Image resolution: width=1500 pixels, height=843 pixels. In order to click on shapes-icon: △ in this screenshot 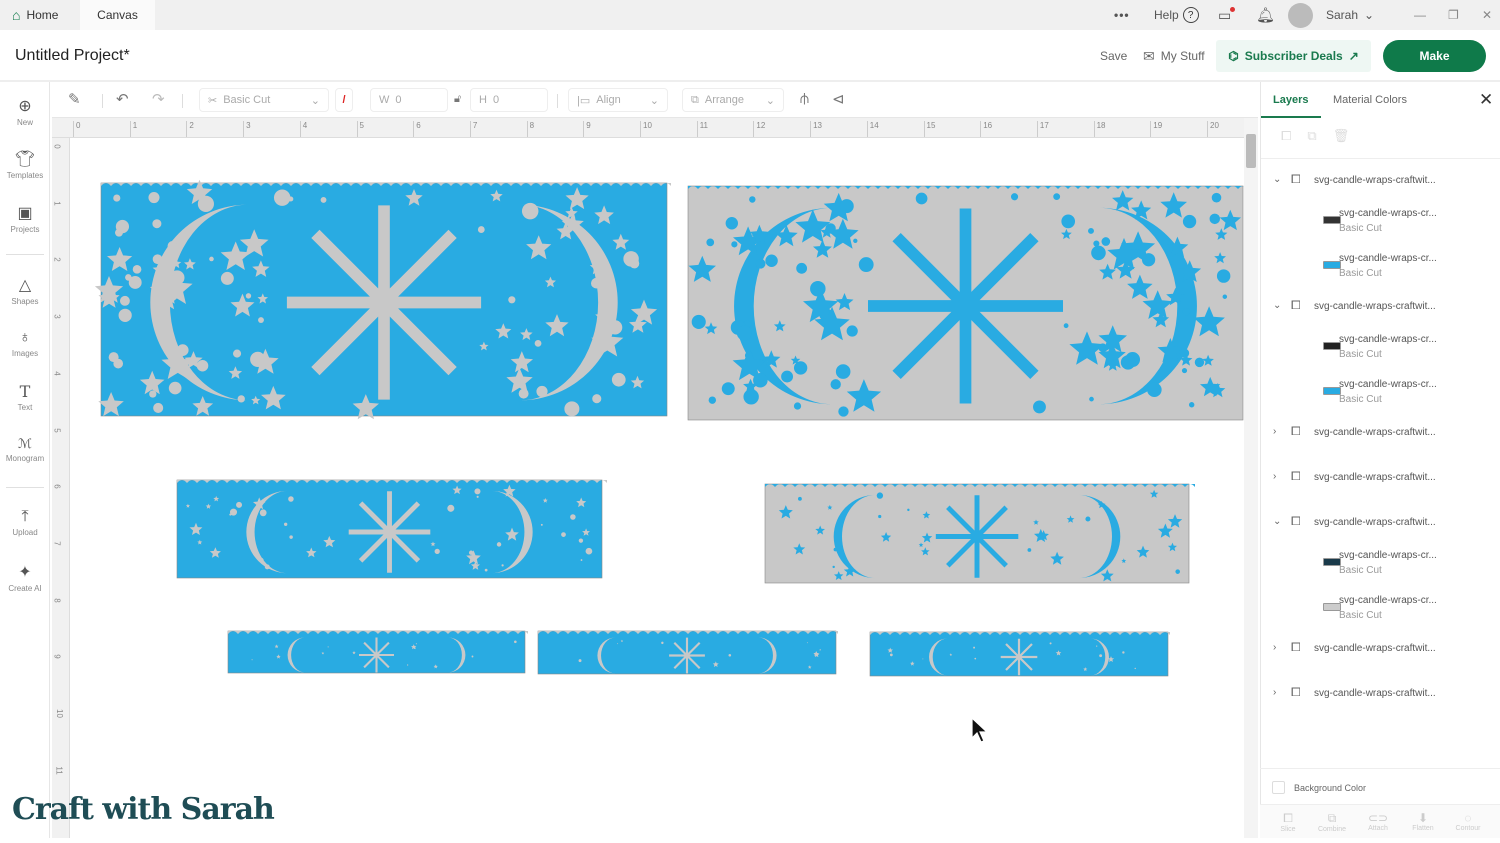, I will do `click(25, 285)`.